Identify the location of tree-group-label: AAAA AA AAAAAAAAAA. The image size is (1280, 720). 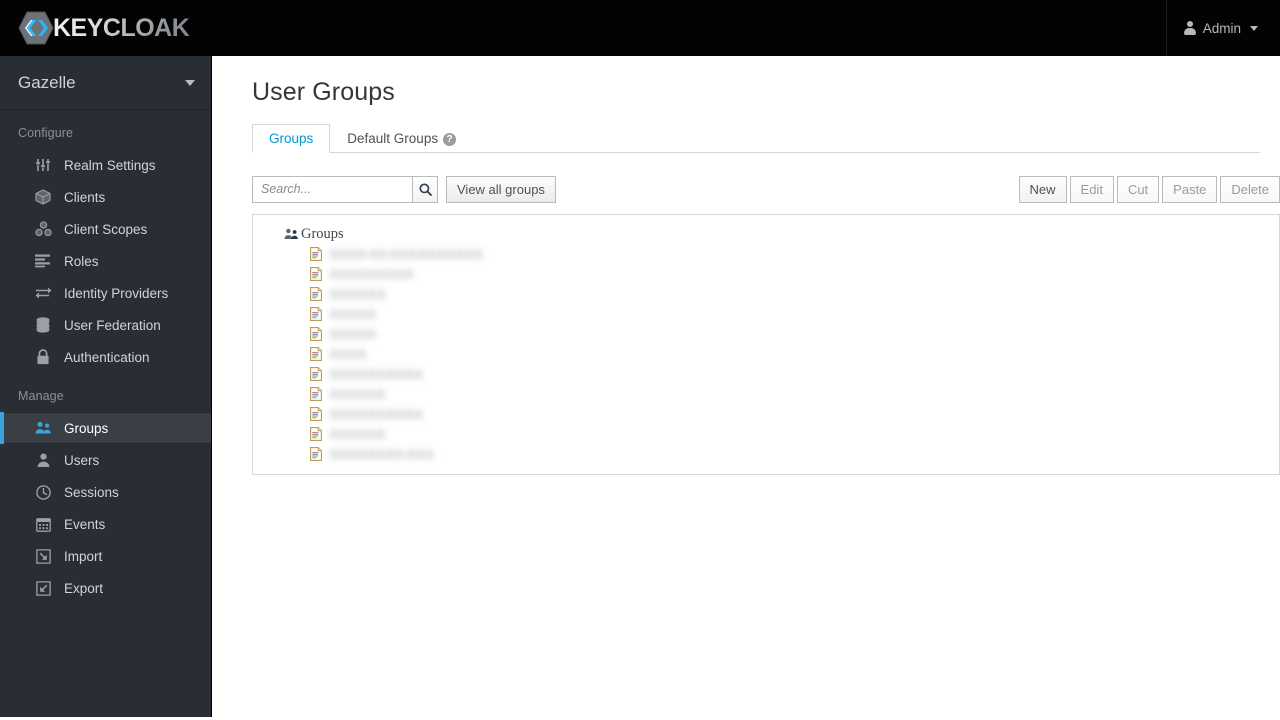
(406, 253).